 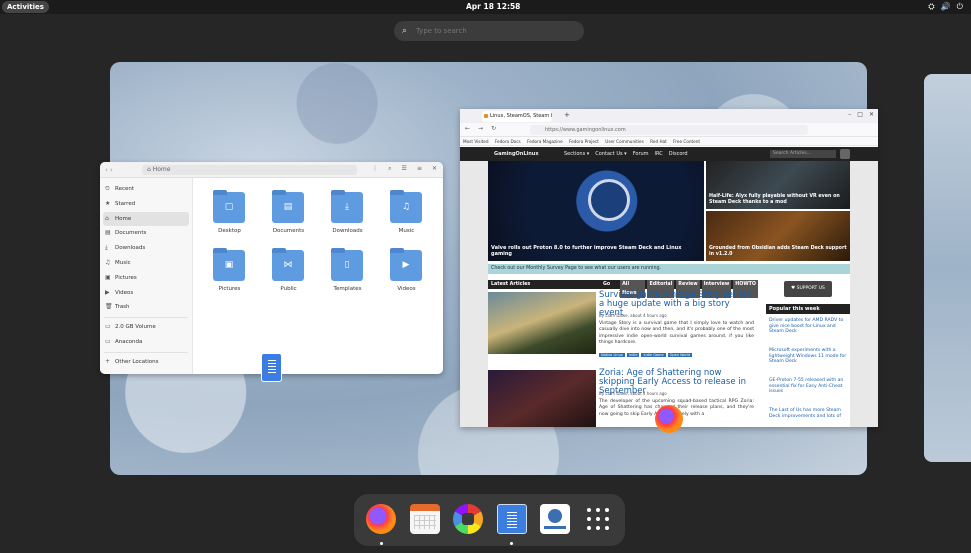 What do you see at coordinates (146, 204) in the screenshot?
I see `sidebar-item-starred: ★ Starred` at bounding box center [146, 204].